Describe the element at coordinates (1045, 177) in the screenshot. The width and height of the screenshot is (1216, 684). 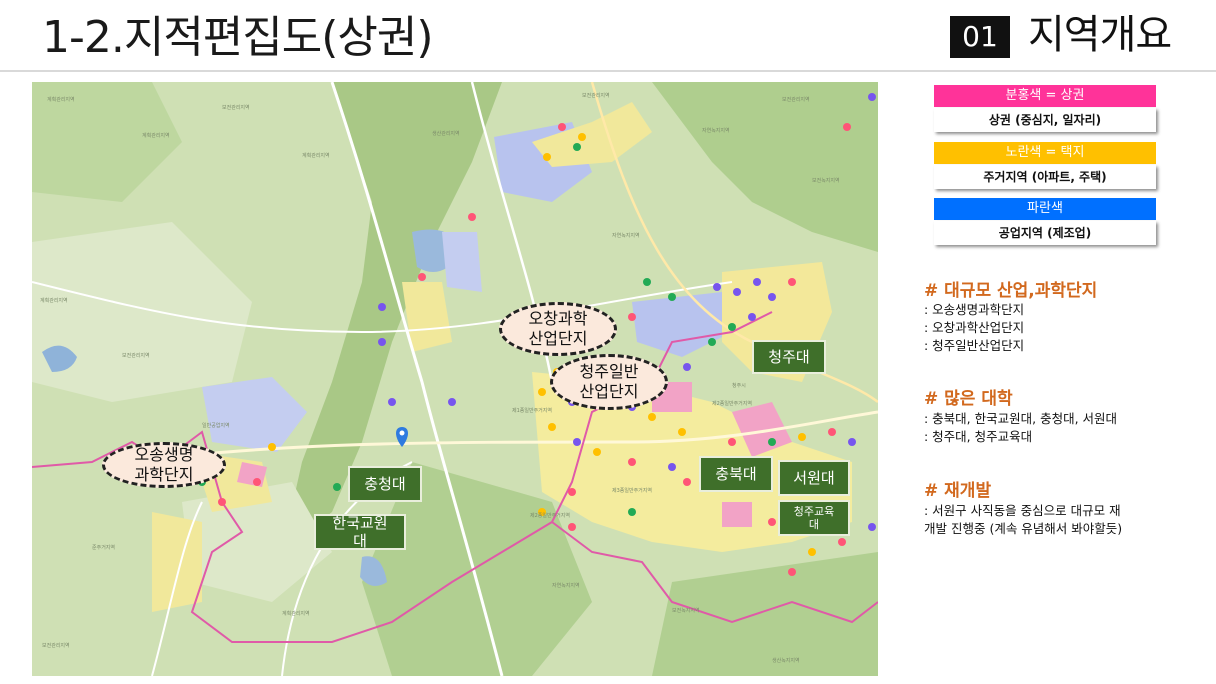
I see `legend-residential-body: 주거지역 (아파트, 주택)` at that location.